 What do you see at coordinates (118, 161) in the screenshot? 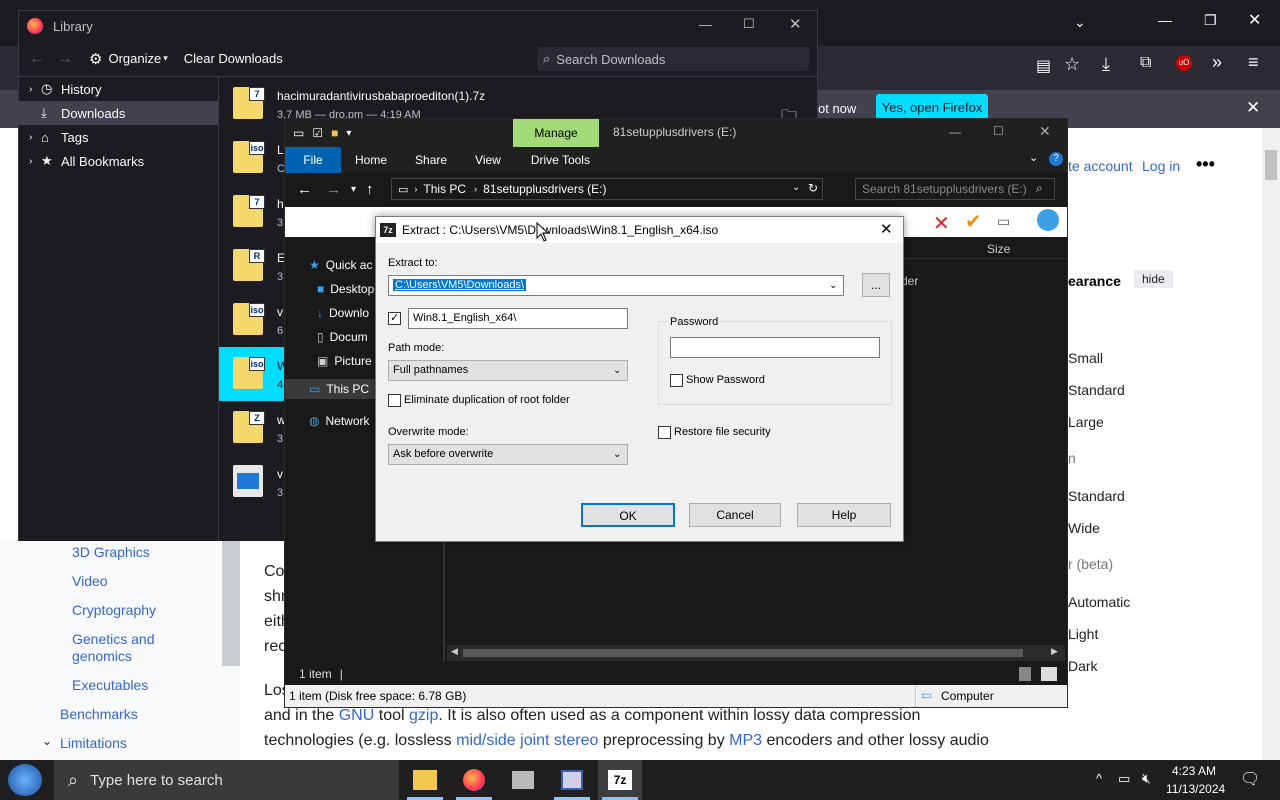
I see `sidebar-item-bookmarks: › ★ All Bookmarks` at bounding box center [118, 161].